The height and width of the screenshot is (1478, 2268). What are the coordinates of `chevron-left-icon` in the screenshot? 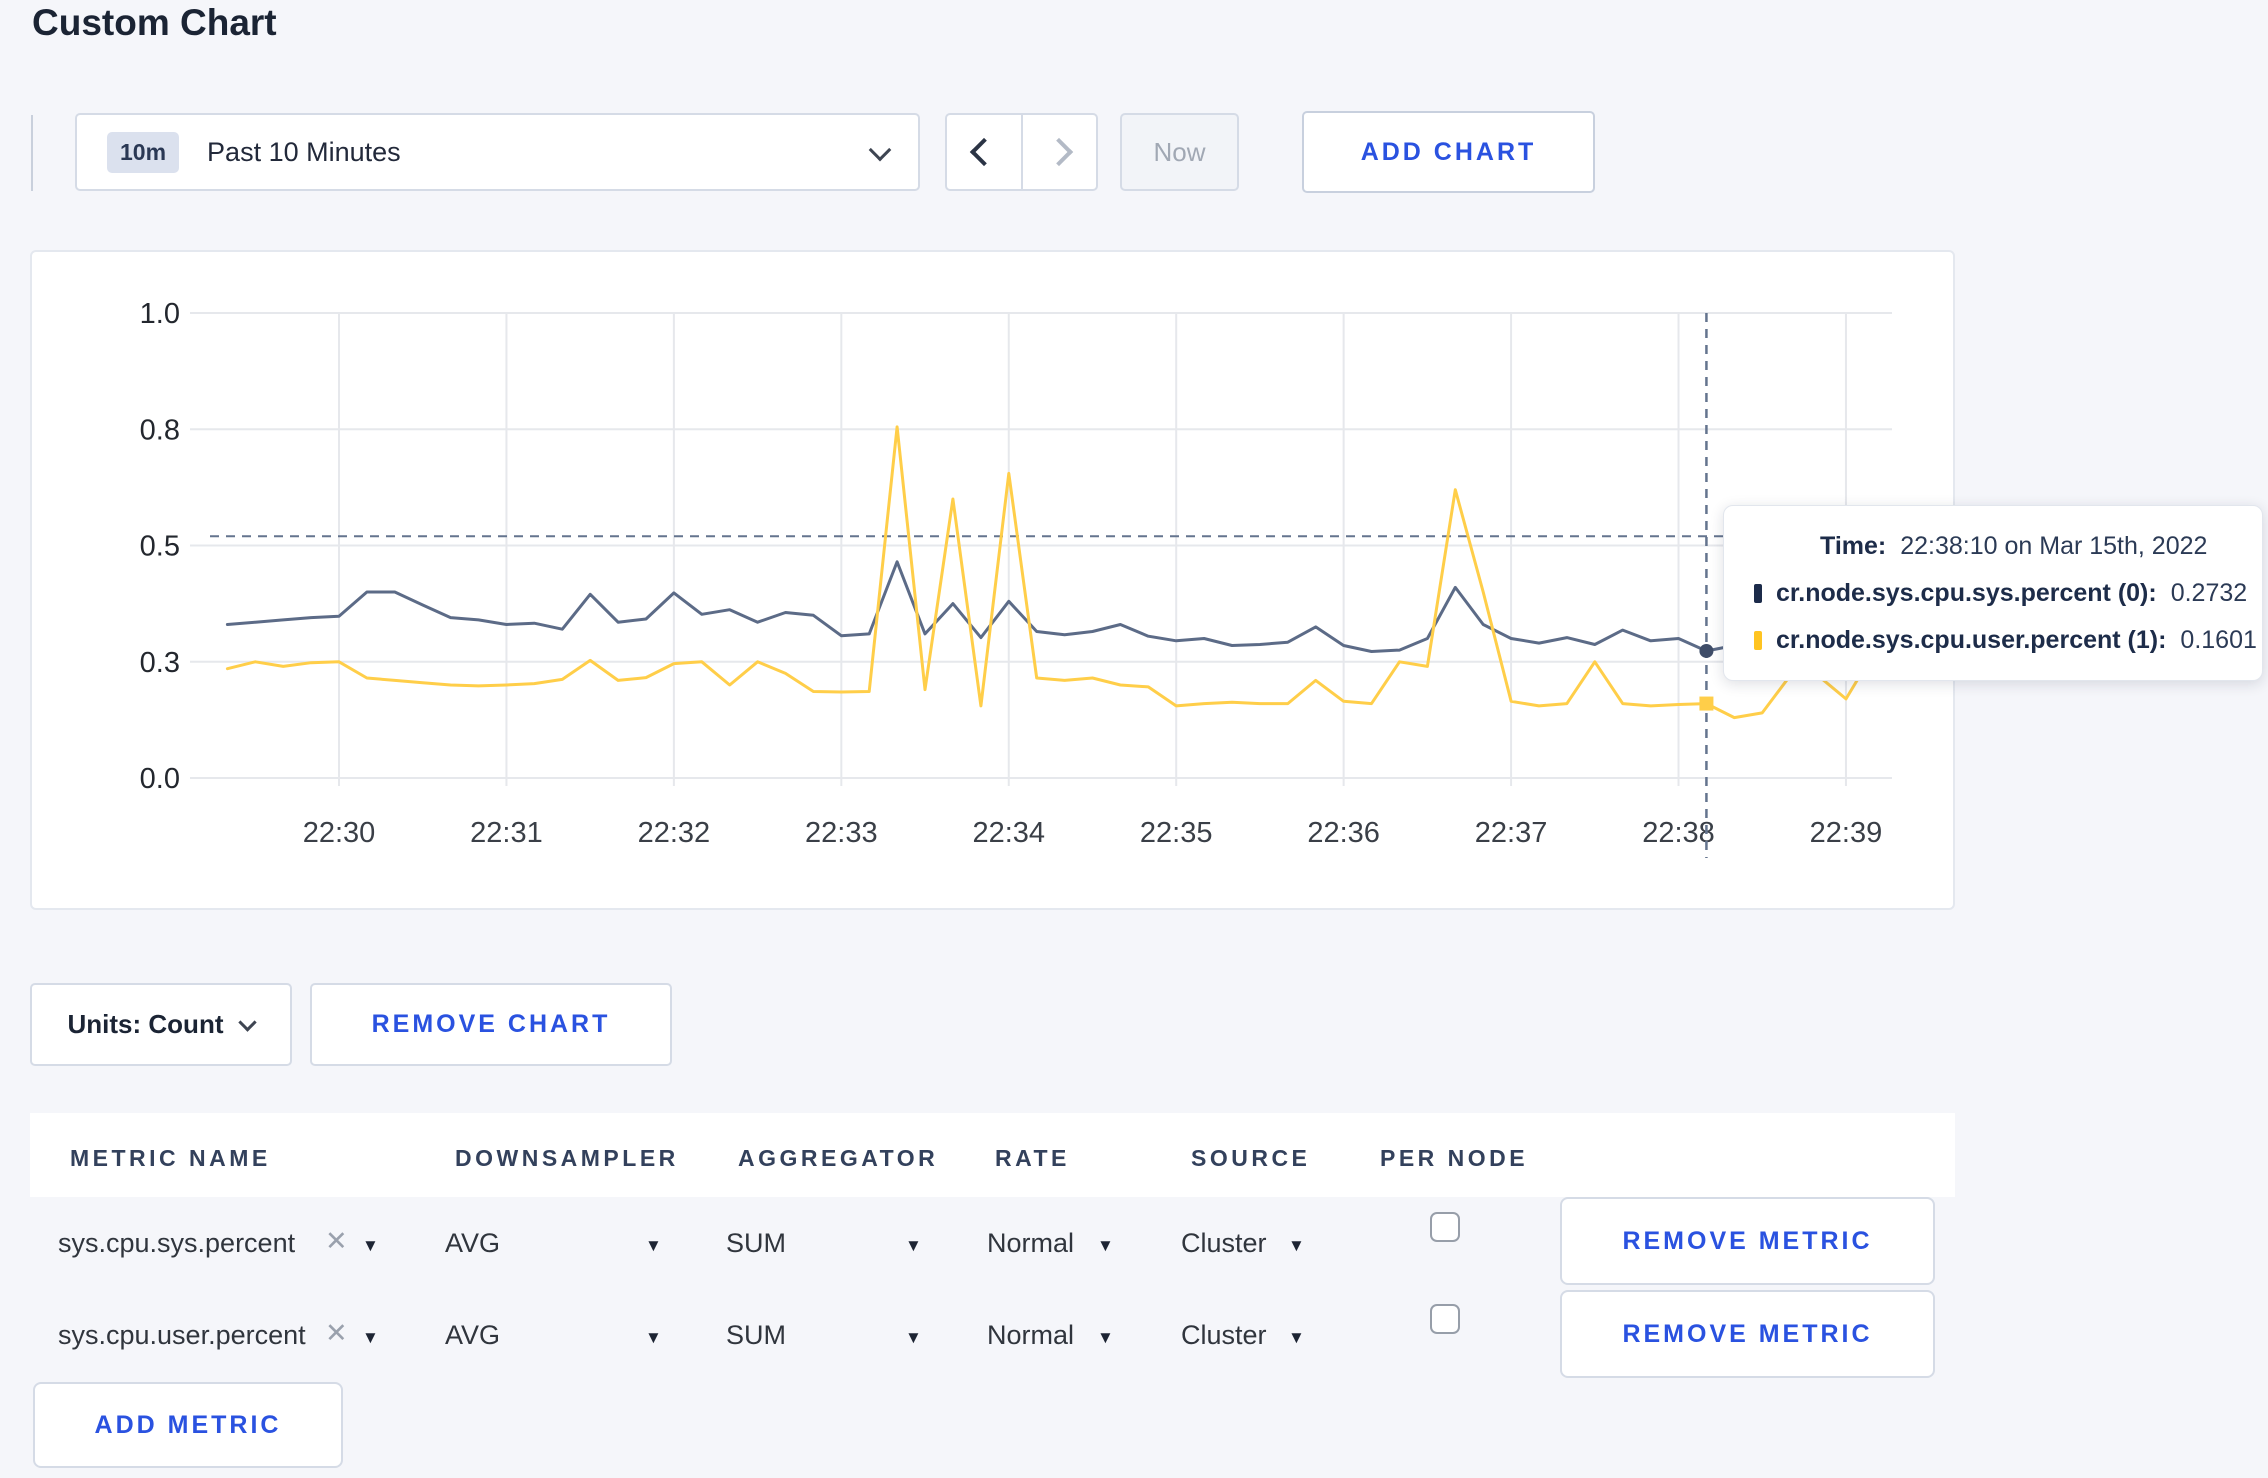 It's located at (983, 152).